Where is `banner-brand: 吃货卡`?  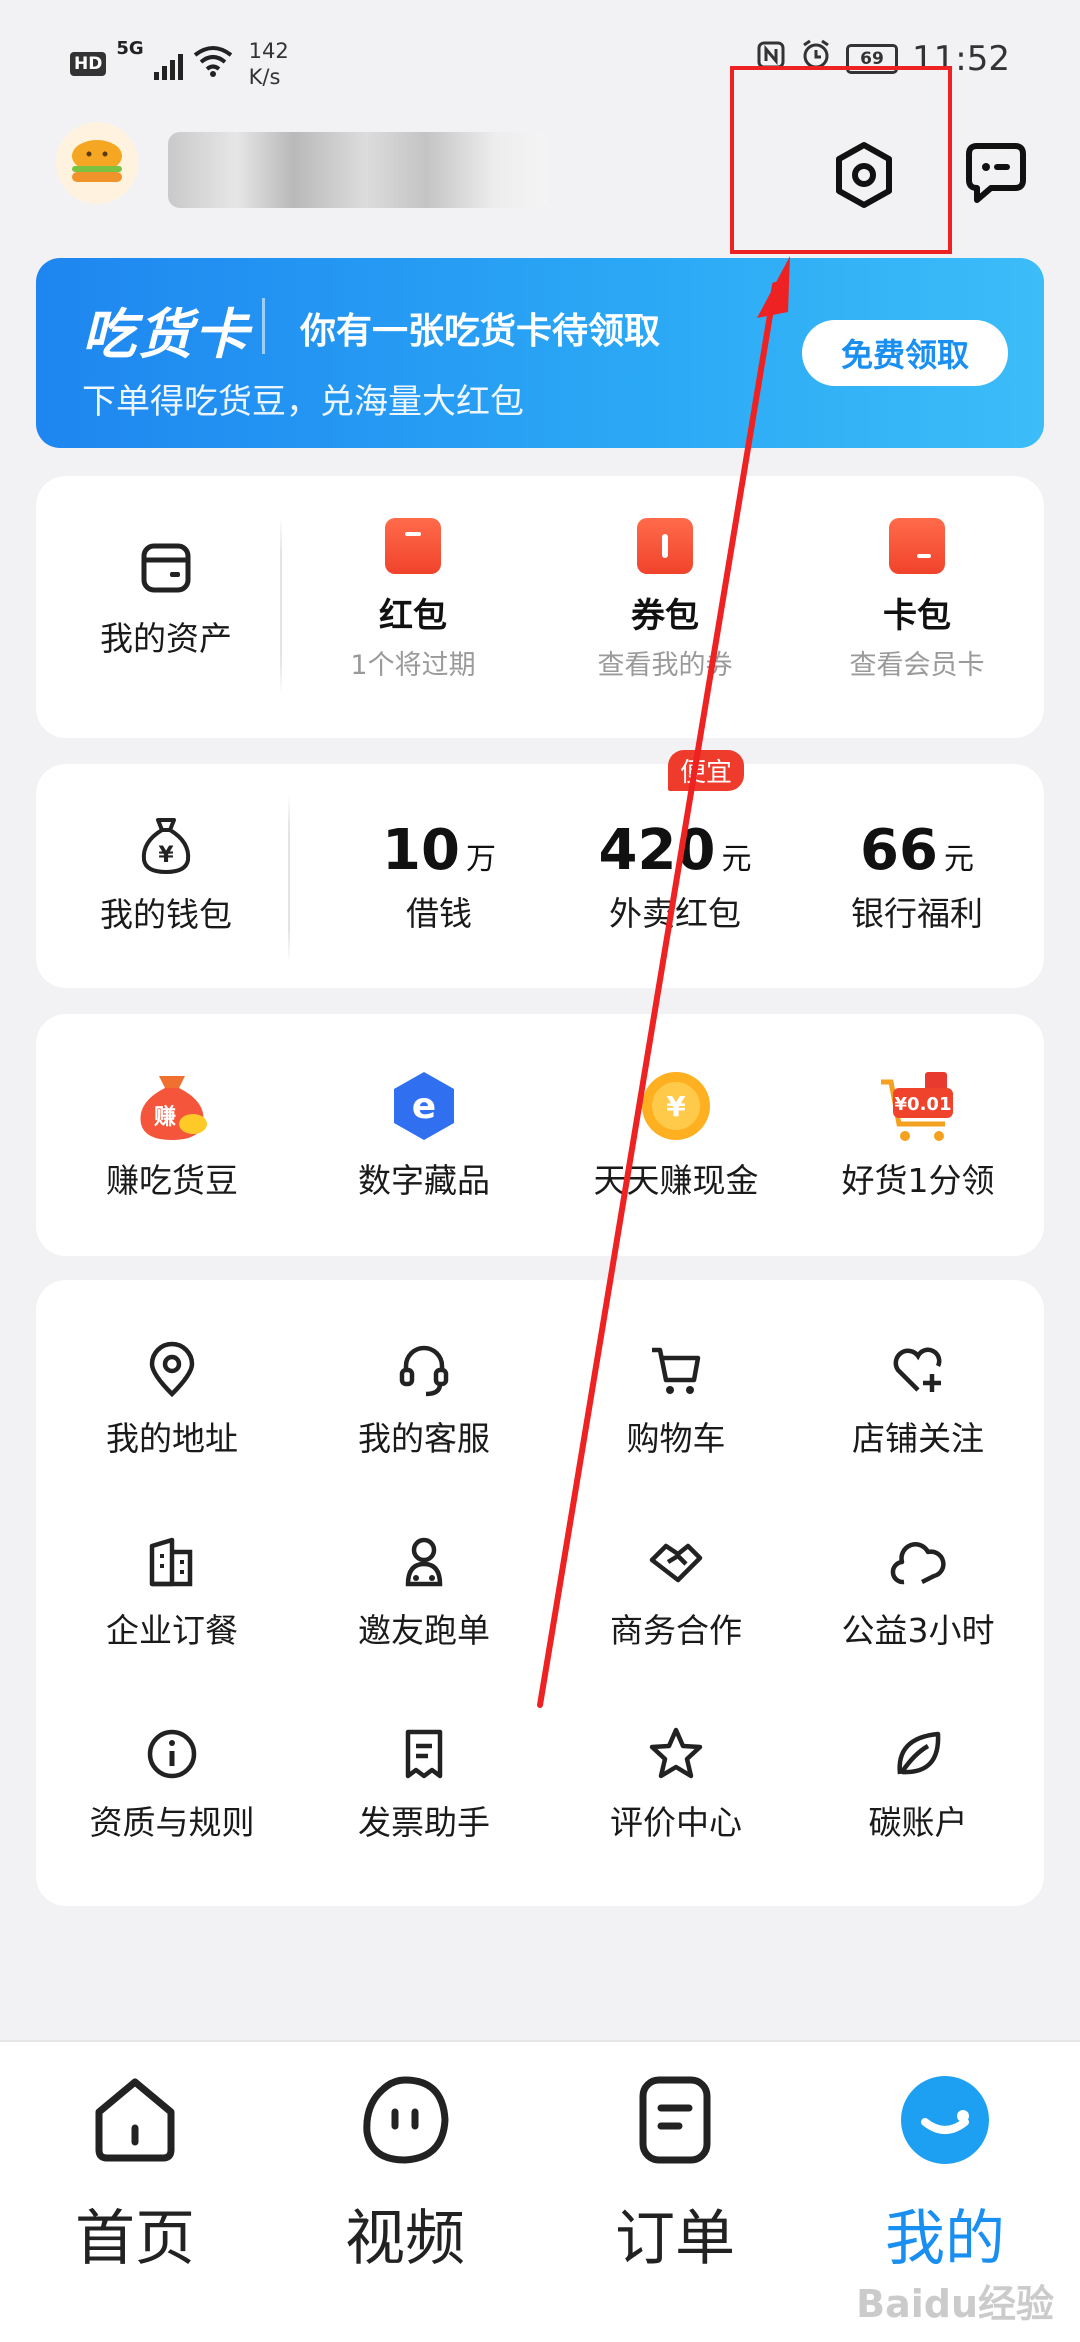 banner-brand: 吃货卡 is located at coordinates (166, 334).